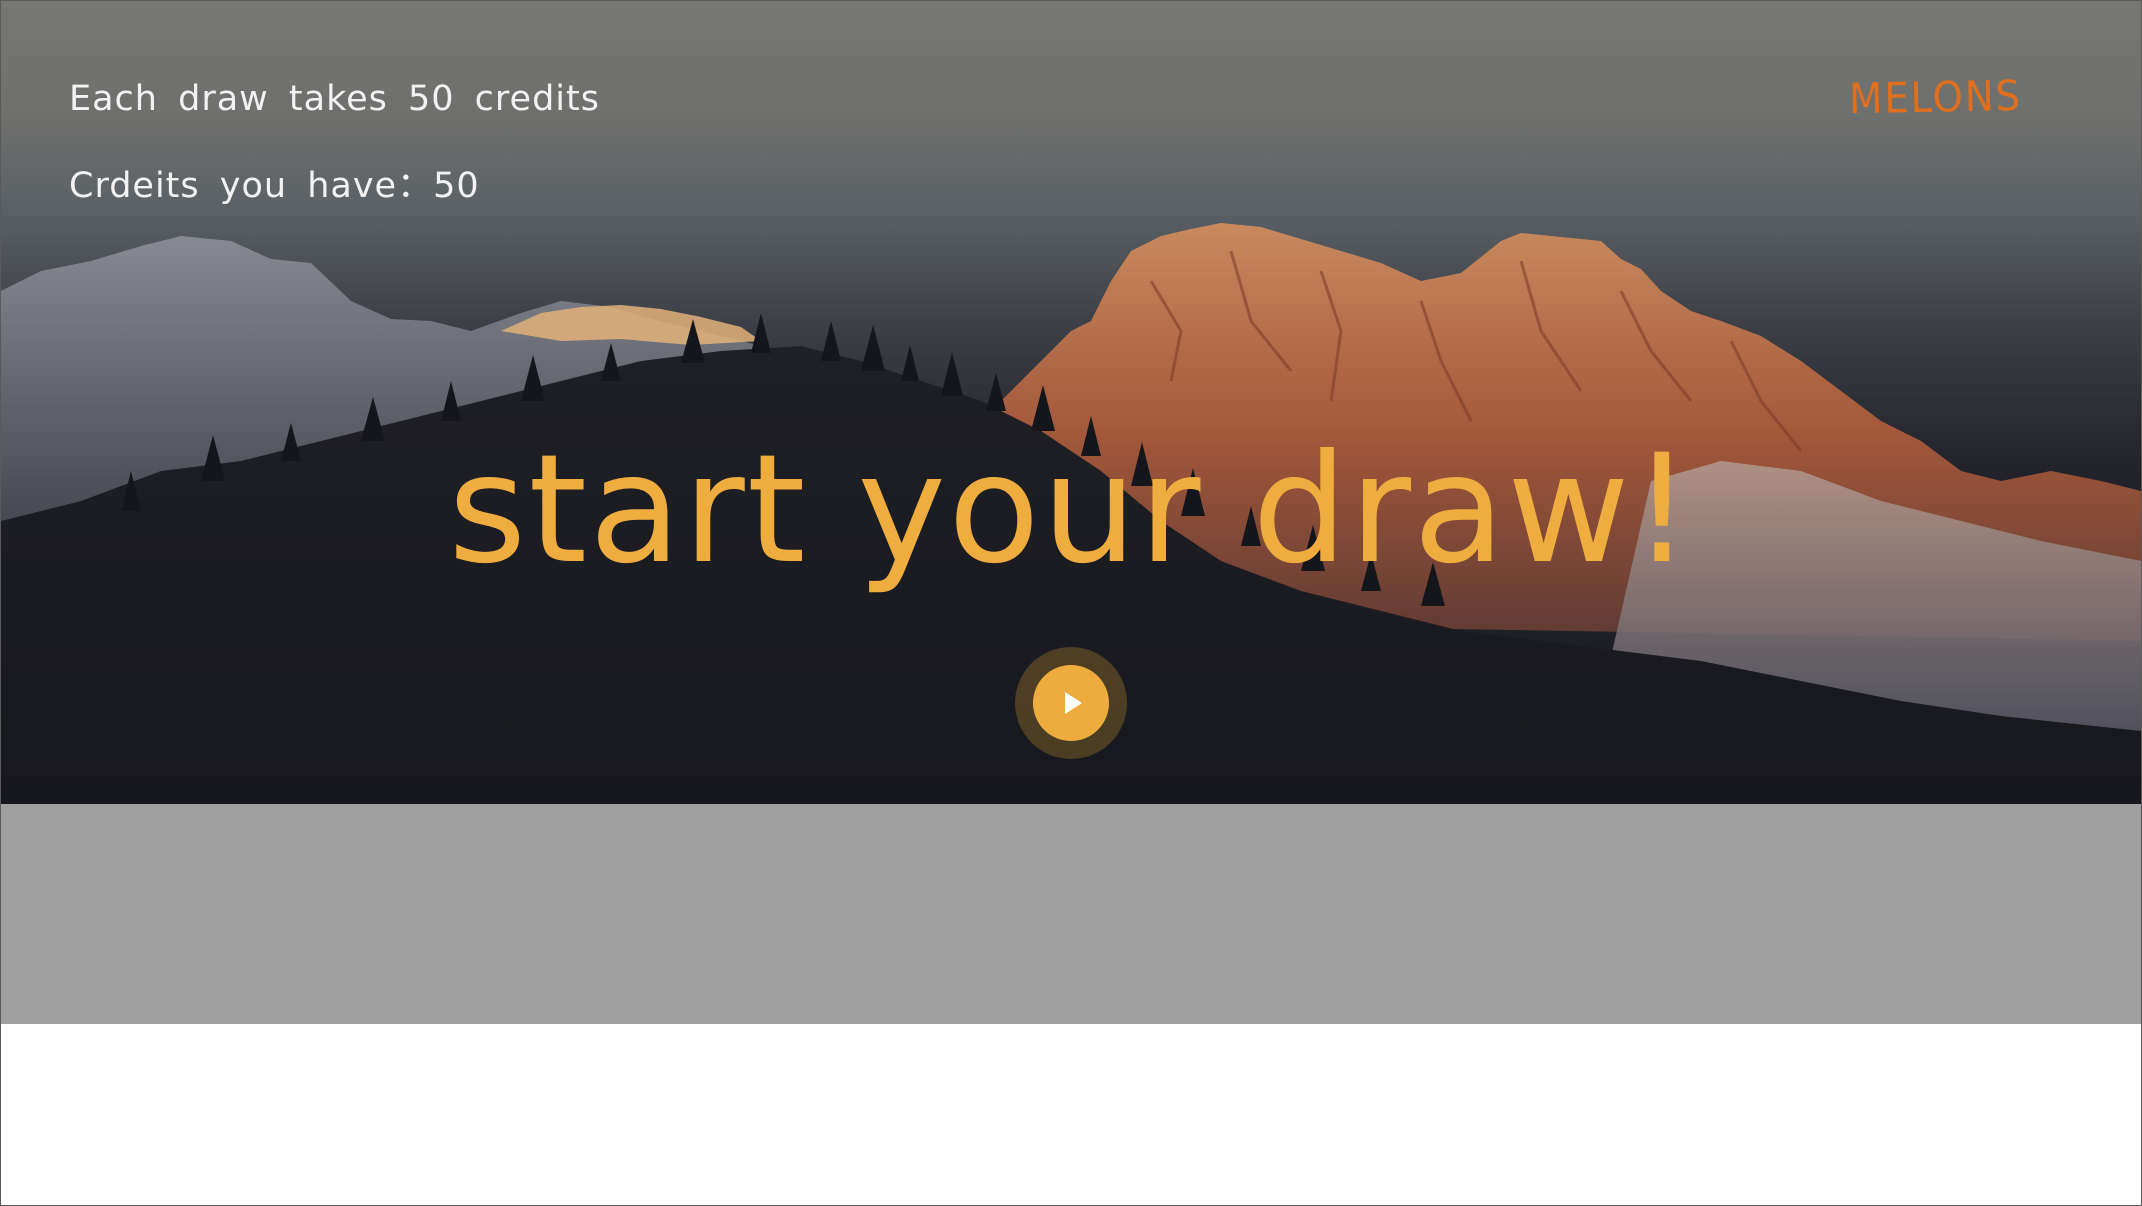  I want to click on credit-balance-text: Crdeits you have：50, so click(274, 186).